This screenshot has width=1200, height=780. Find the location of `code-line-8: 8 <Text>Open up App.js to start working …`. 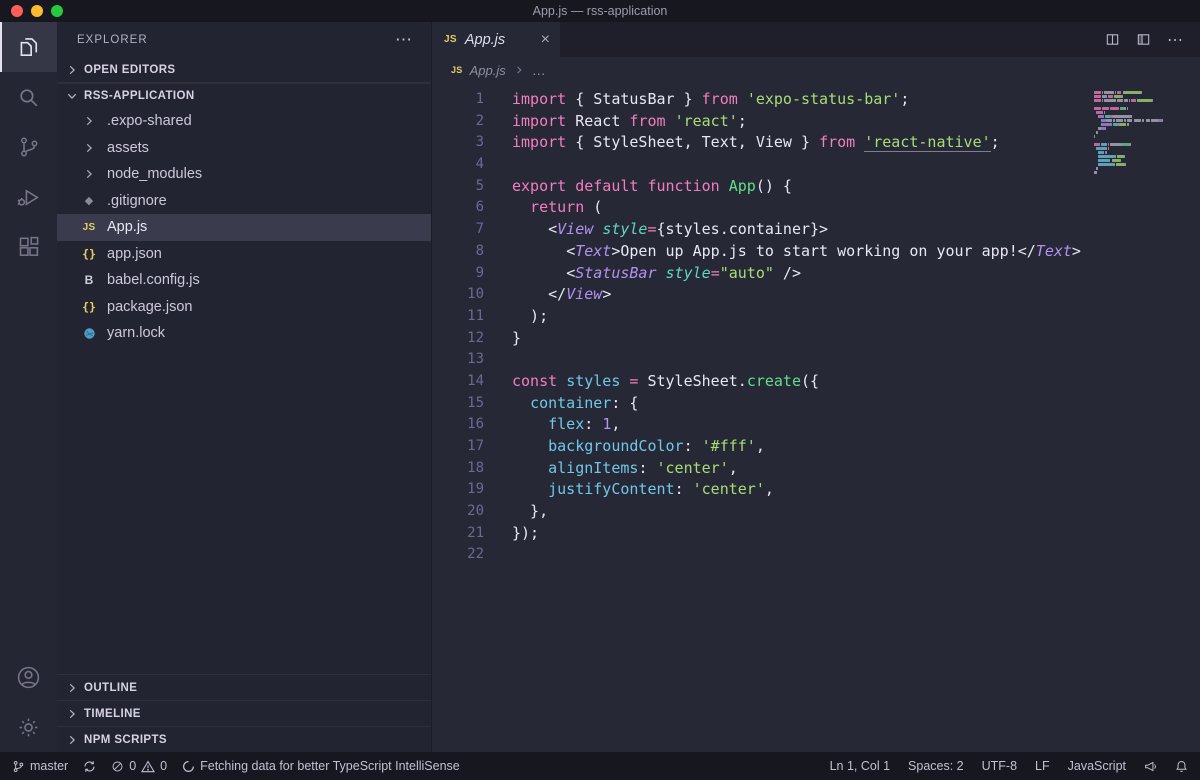

code-line-8: 8 <Text>Open up App.js to start working … is located at coordinates (816, 252).